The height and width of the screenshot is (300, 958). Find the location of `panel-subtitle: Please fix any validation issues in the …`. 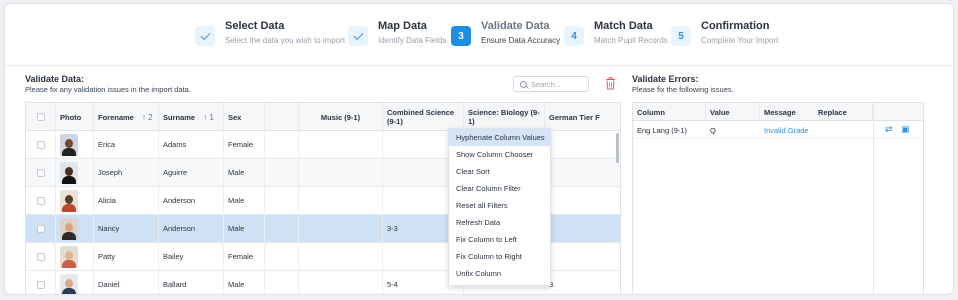

panel-subtitle: Please fix any validation issues in the … is located at coordinates (108, 89).